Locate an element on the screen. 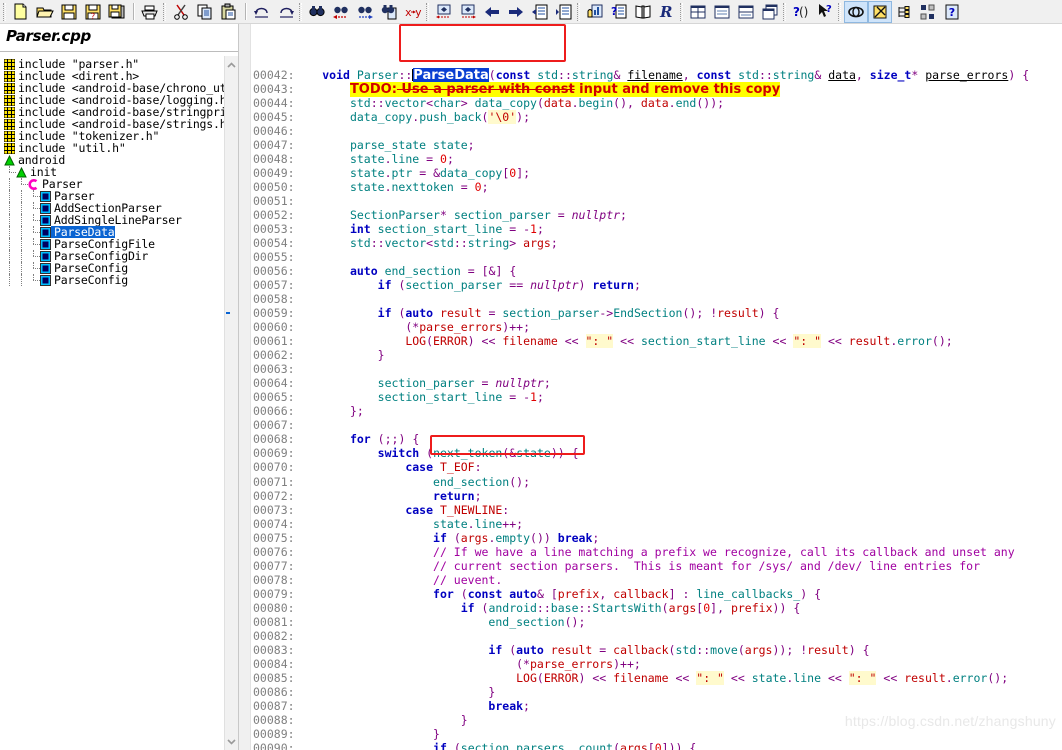  code-line: 00045: data_copy.push_back('\0'); is located at coordinates (657, 117).